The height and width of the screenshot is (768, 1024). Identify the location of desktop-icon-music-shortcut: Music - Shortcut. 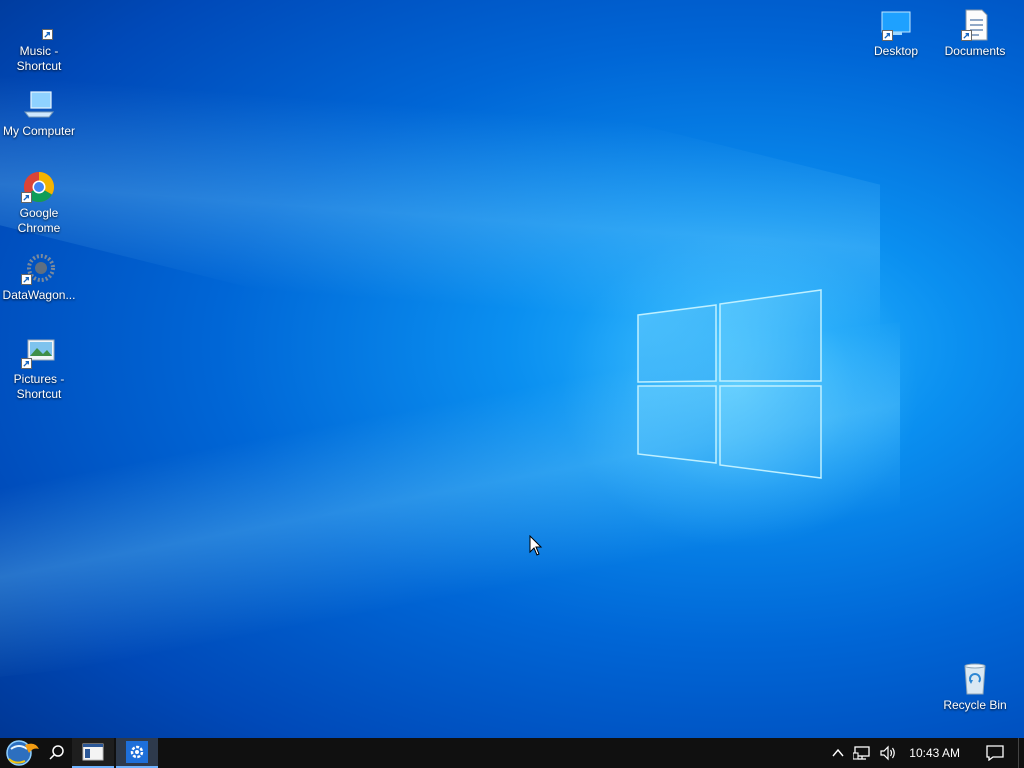
(39, 48).